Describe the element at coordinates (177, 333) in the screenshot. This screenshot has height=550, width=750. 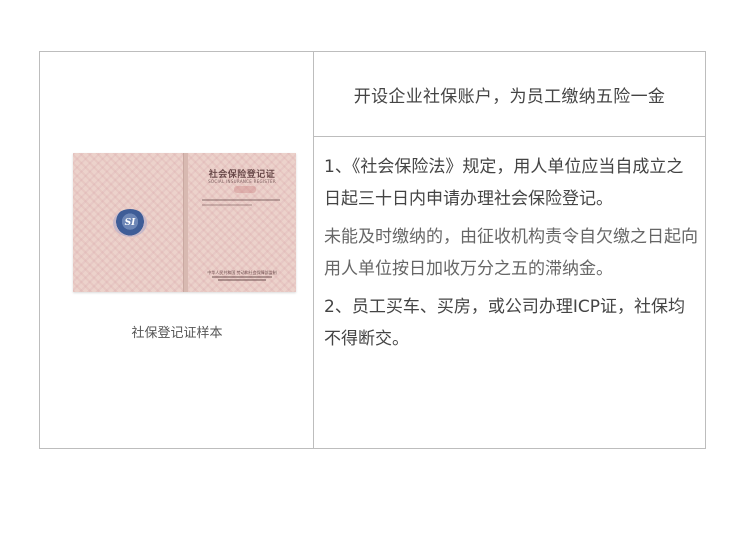
I see `image-caption: 社保登记证样本` at that location.